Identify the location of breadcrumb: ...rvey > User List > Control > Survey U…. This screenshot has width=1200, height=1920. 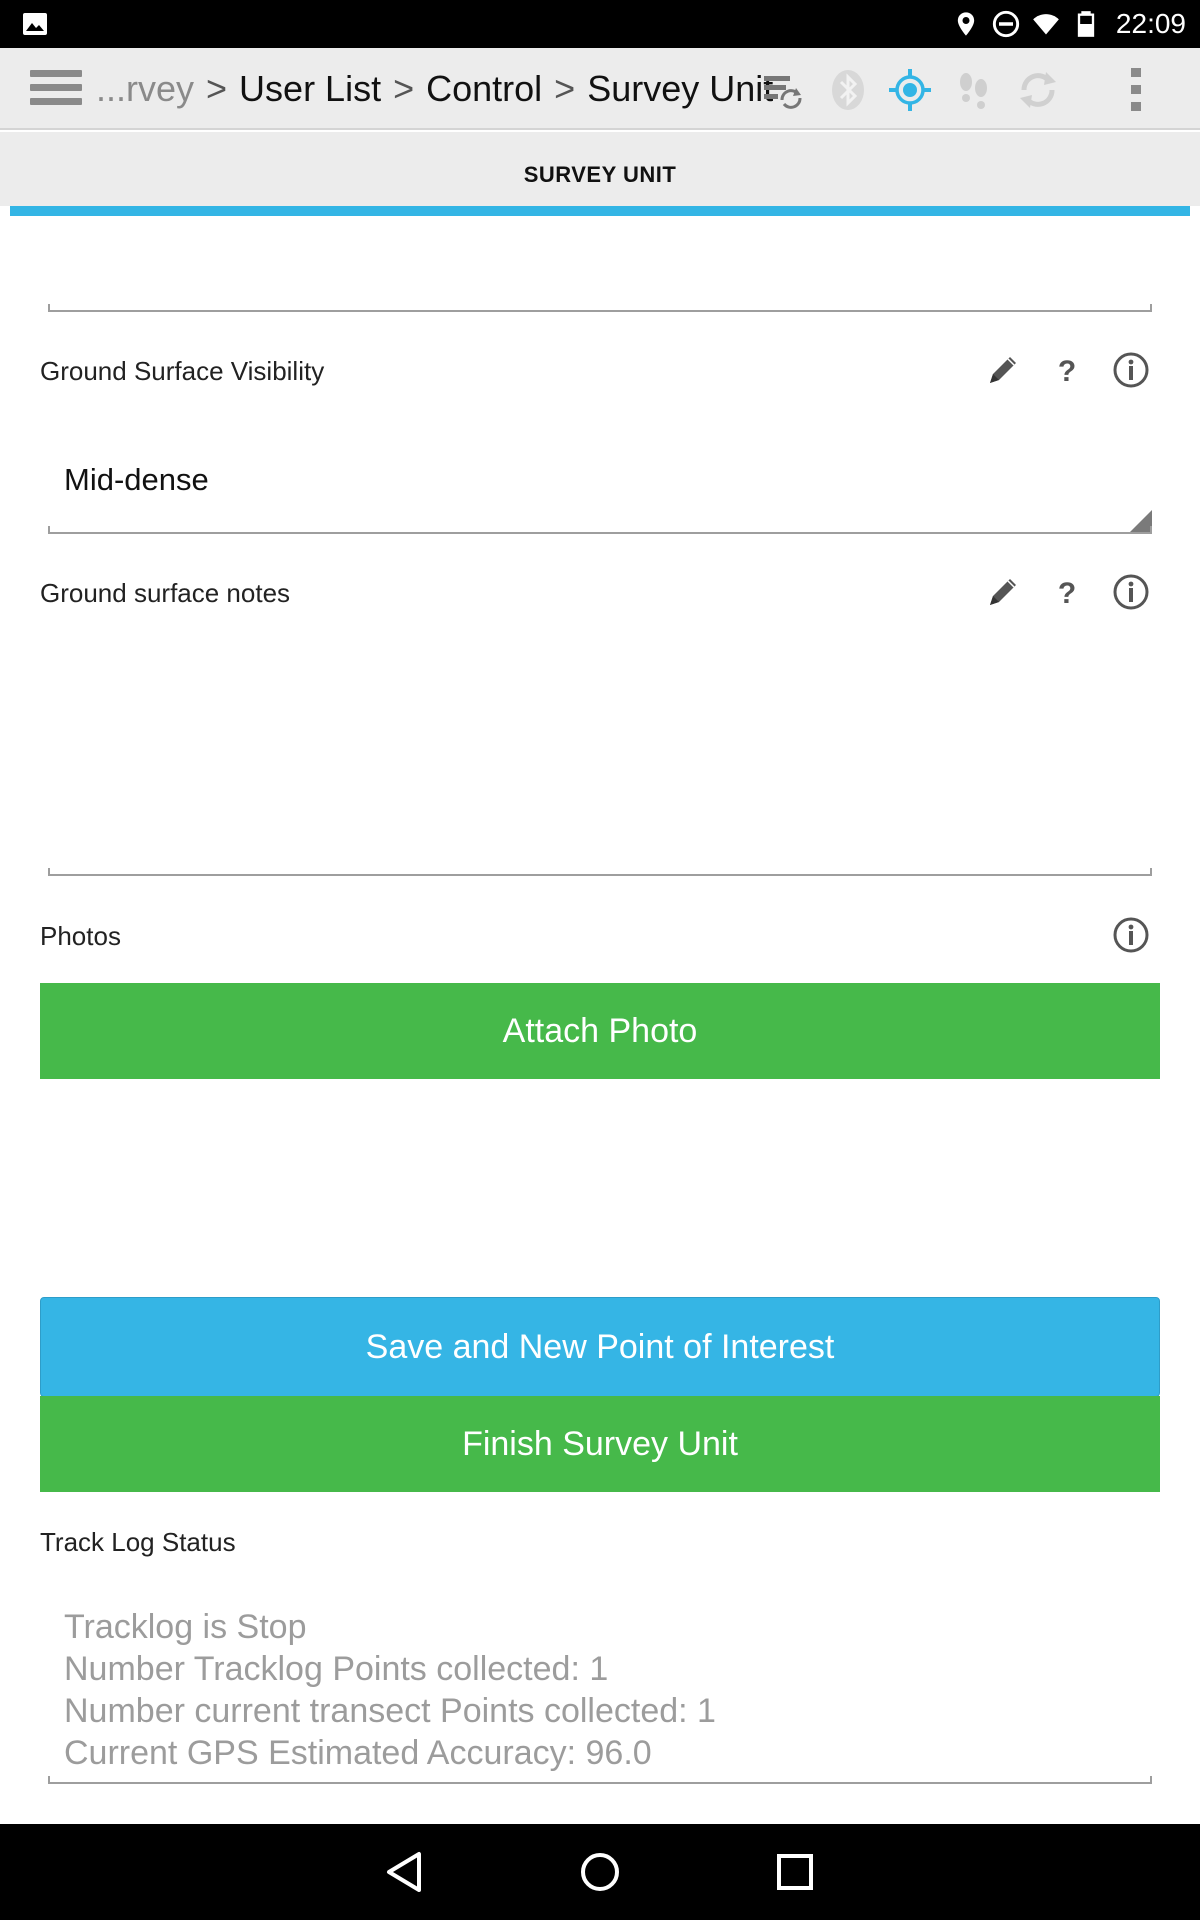
(434, 89).